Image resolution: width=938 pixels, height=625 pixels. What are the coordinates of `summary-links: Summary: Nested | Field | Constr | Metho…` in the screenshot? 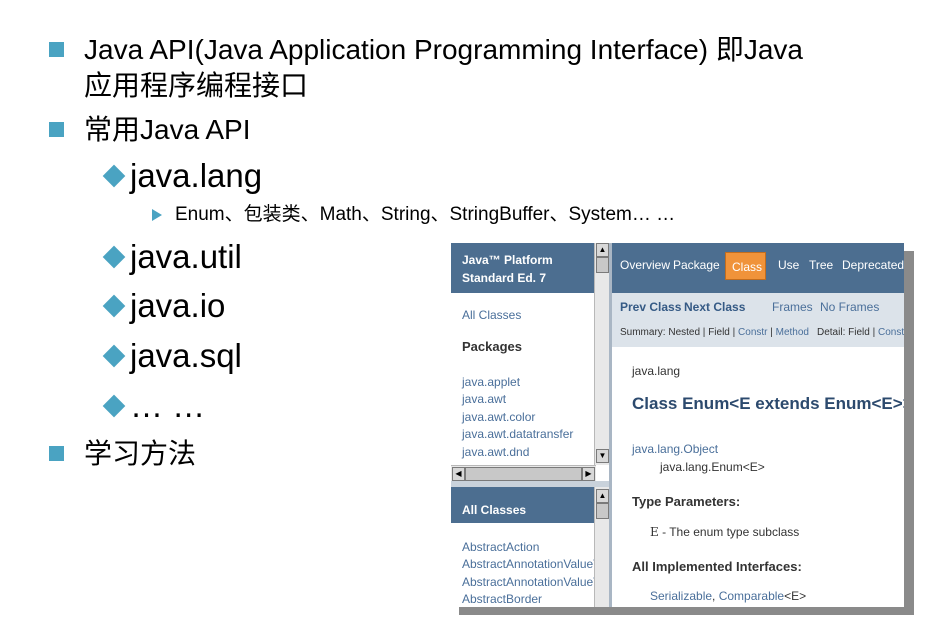 It's located at (714, 332).